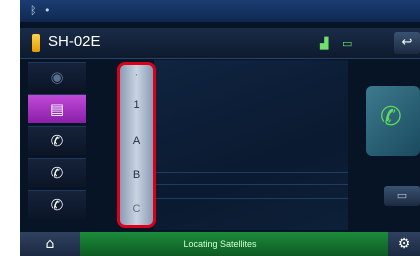 This screenshot has height=256, width=420. I want to click on keypad-button: ▭, so click(402, 196).